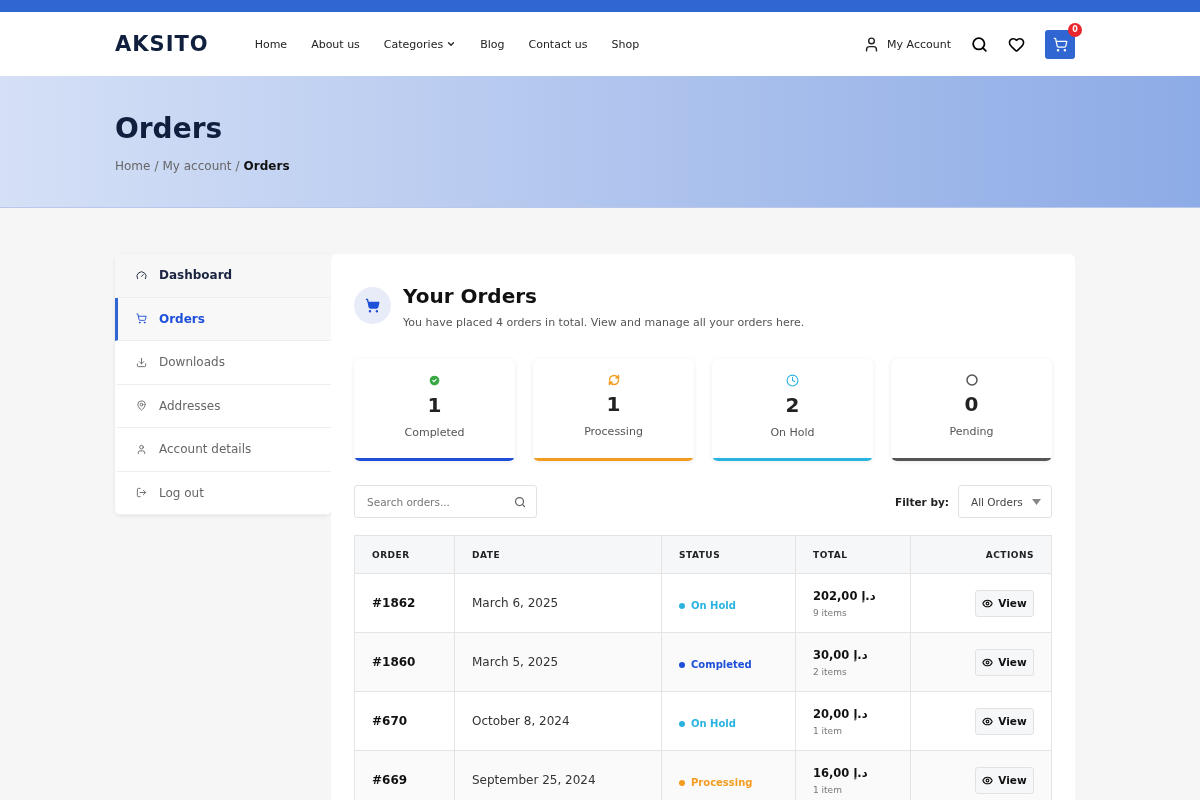 This screenshot has width=1200, height=800. I want to click on page-title: Orders, so click(169, 128).